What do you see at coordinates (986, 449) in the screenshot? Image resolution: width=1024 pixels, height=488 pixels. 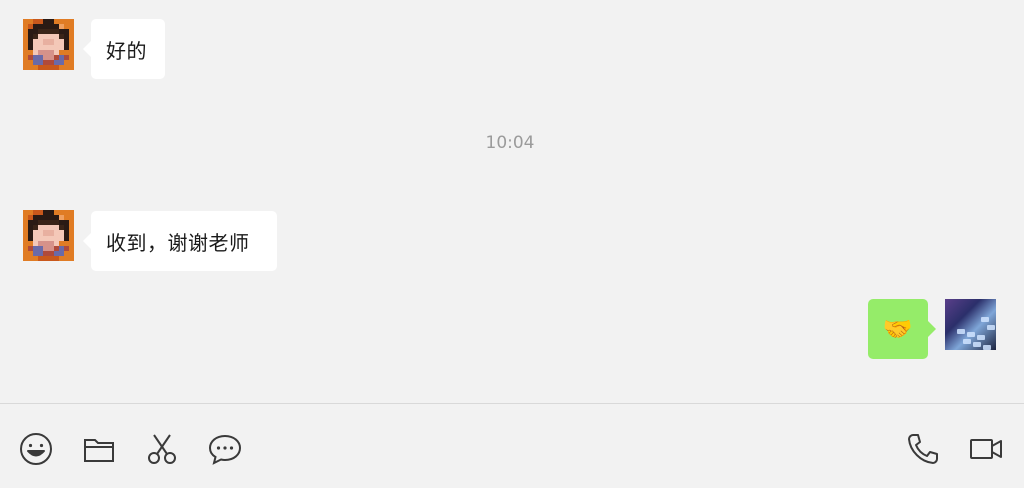 I see `video-icon` at bounding box center [986, 449].